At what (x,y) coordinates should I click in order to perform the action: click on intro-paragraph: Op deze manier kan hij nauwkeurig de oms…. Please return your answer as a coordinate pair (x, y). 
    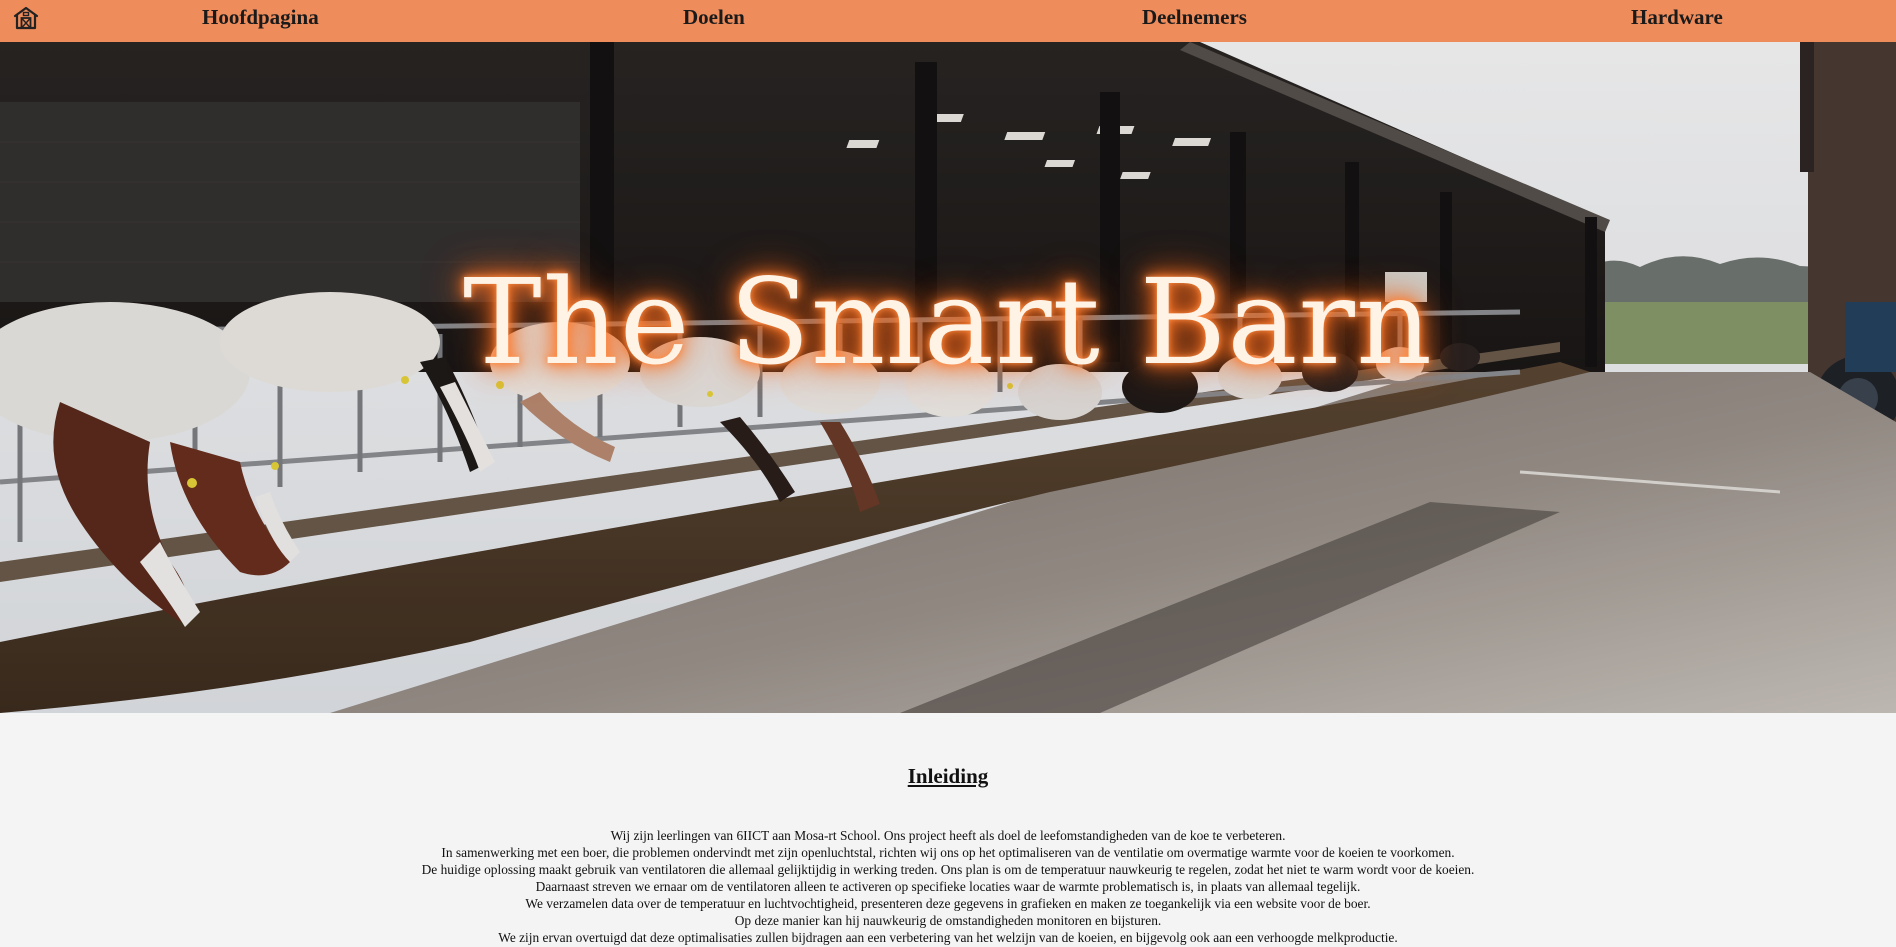
    Looking at the image, I should click on (948, 920).